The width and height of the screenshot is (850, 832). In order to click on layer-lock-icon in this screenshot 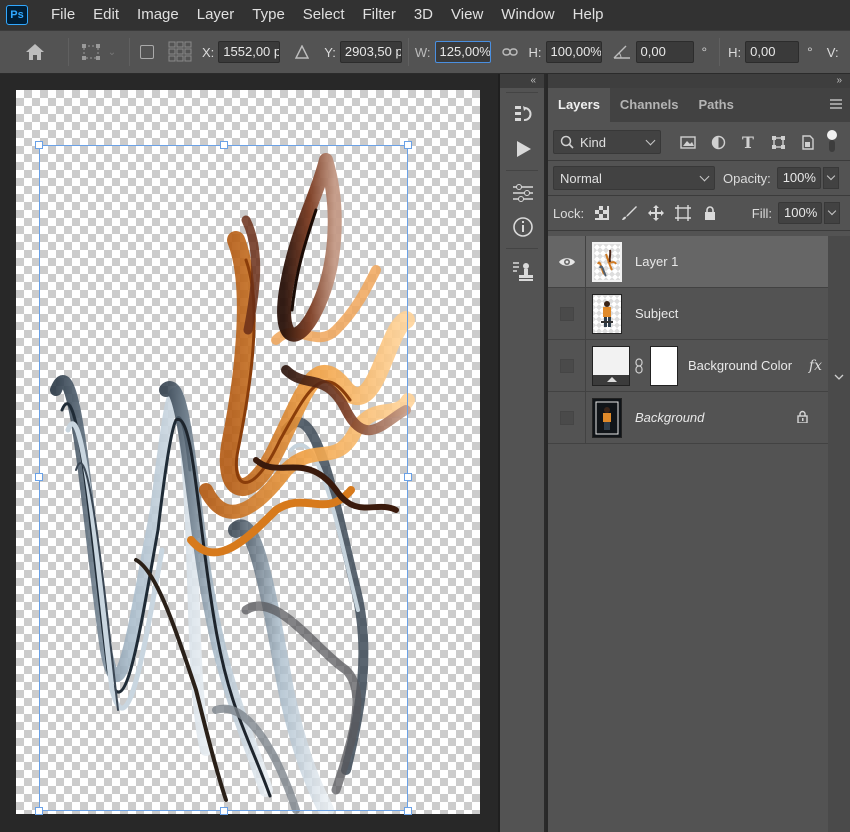, I will do `click(802, 418)`.